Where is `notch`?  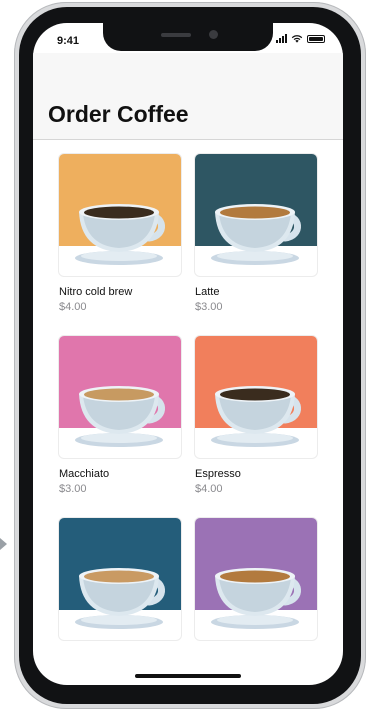
notch is located at coordinates (188, 37).